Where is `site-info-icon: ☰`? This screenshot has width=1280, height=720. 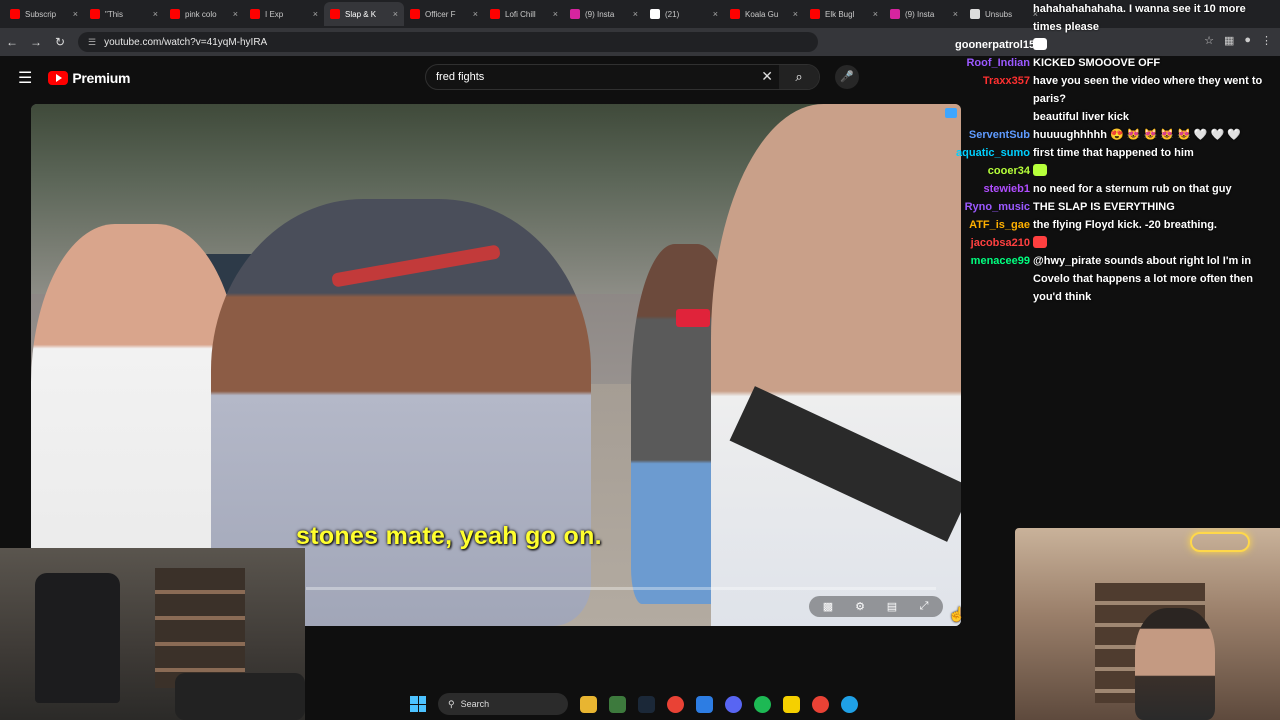
site-info-icon: ☰ is located at coordinates (92, 42).